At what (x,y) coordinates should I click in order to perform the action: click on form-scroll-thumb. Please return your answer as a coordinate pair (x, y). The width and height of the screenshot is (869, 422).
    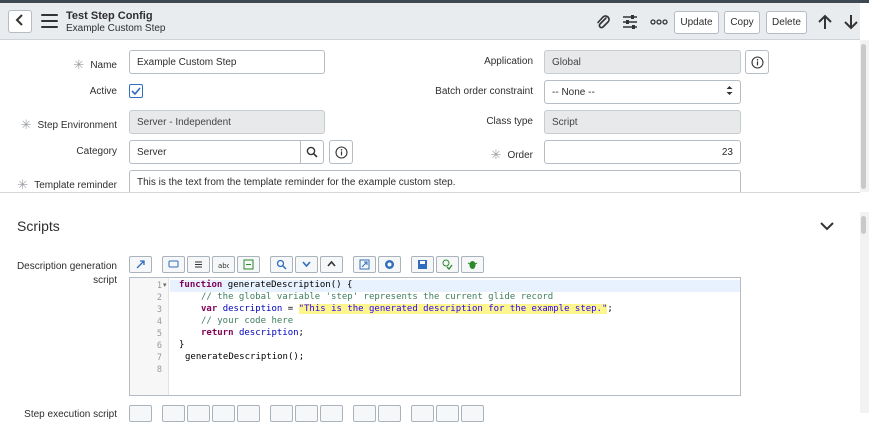
    Looking at the image, I should click on (863, 116).